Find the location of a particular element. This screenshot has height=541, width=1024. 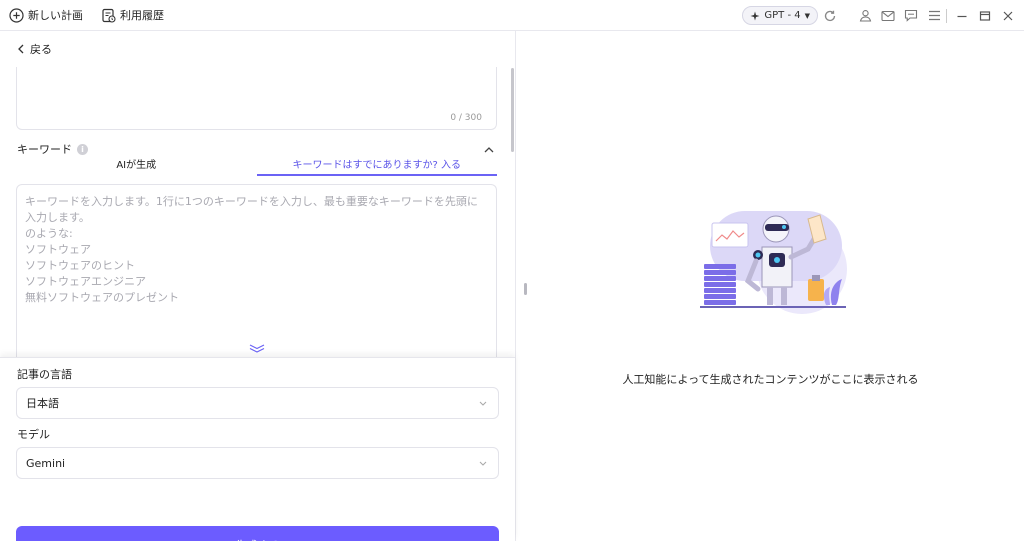

robot-illustration is located at coordinates (773, 262).